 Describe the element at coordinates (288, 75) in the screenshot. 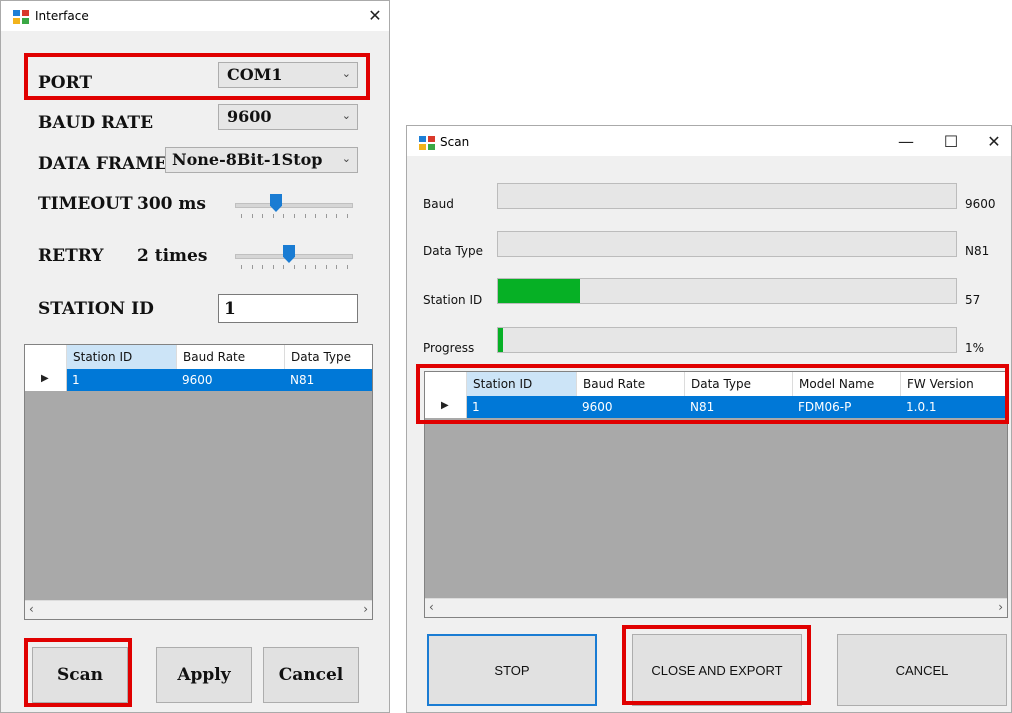

I see `port-select: COM1 ⌄` at that location.